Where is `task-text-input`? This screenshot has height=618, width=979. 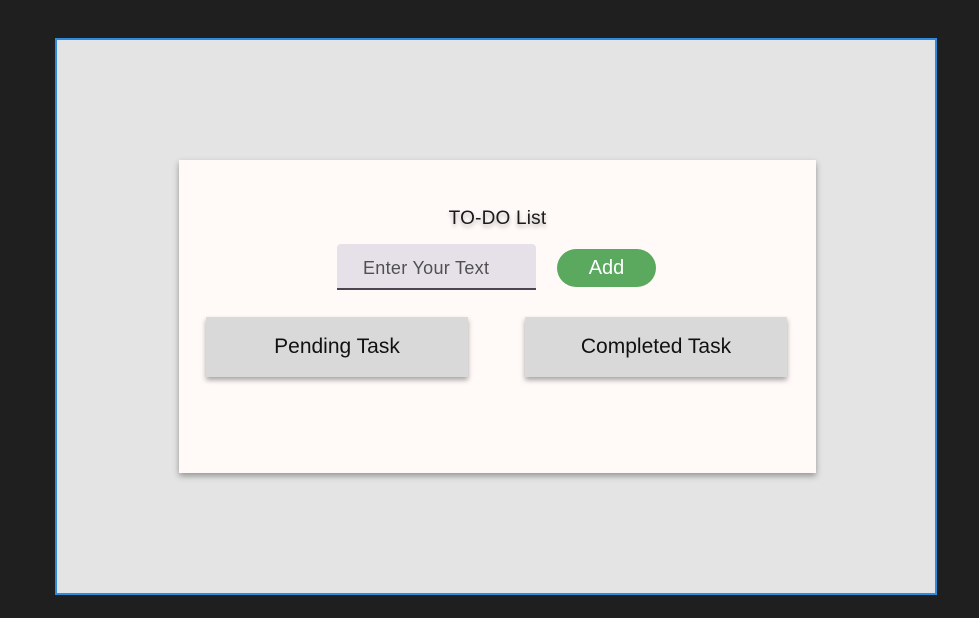
task-text-input is located at coordinates (436, 266).